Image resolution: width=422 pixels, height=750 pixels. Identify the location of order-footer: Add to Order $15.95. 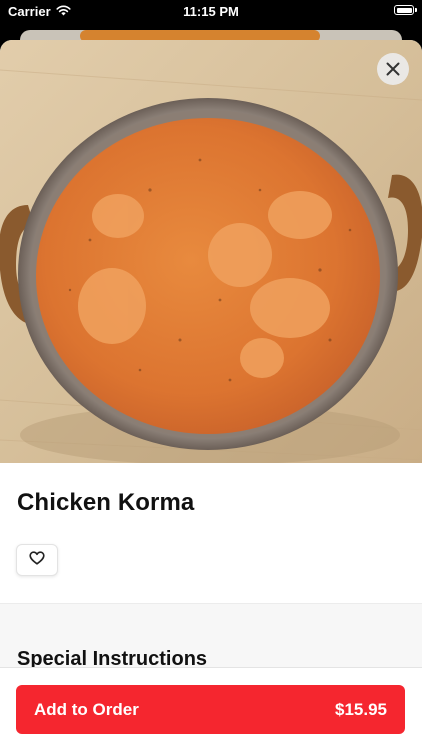
(211, 708).